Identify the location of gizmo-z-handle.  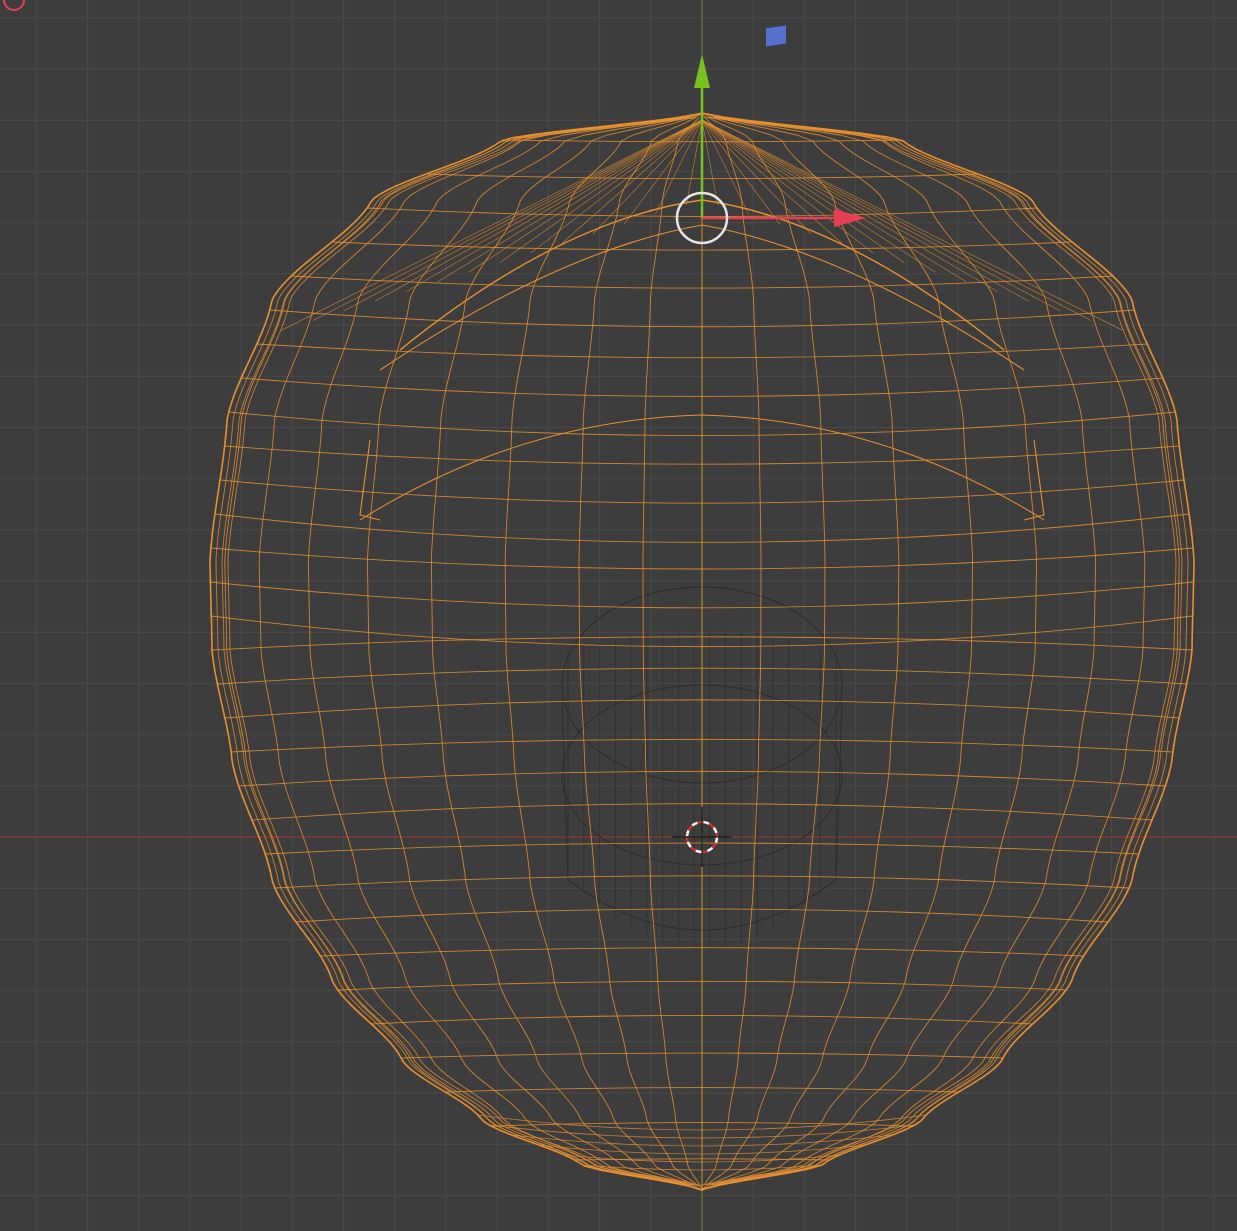
(776, 36).